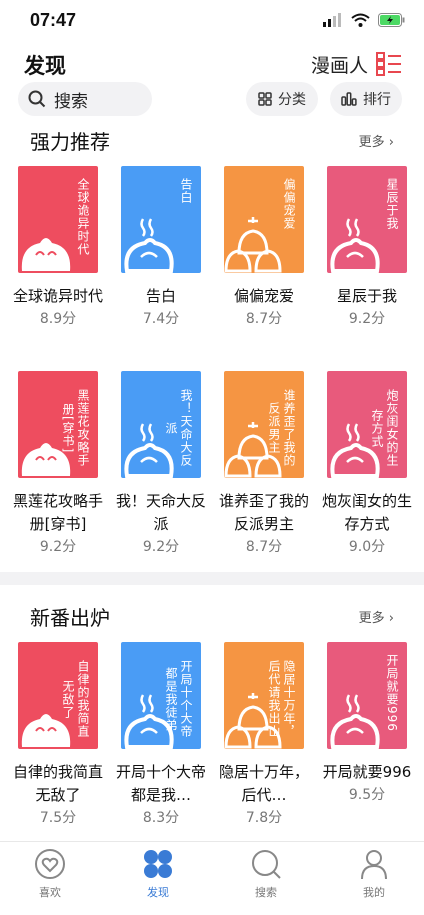  I want to click on tab-favorites: 喜欢, so click(50, 874).